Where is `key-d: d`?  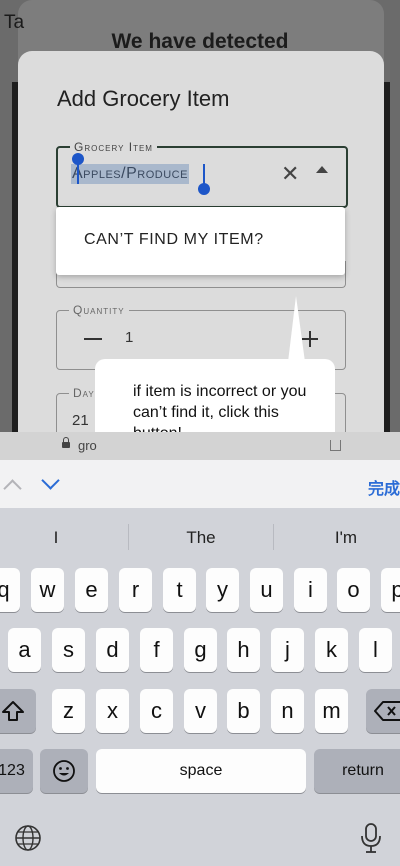 key-d: d is located at coordinates (112, 650).